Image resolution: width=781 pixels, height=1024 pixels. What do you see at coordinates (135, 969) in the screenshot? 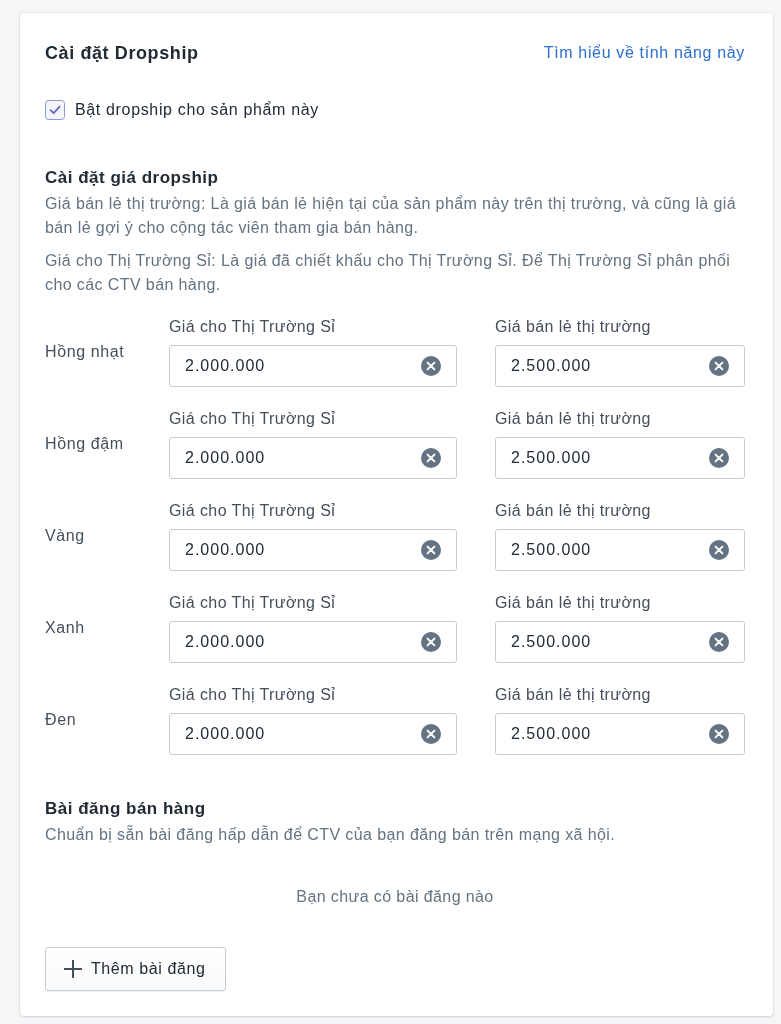
I see `add-post-button: Thêm bài đăng` at bounding box center [135, 969].